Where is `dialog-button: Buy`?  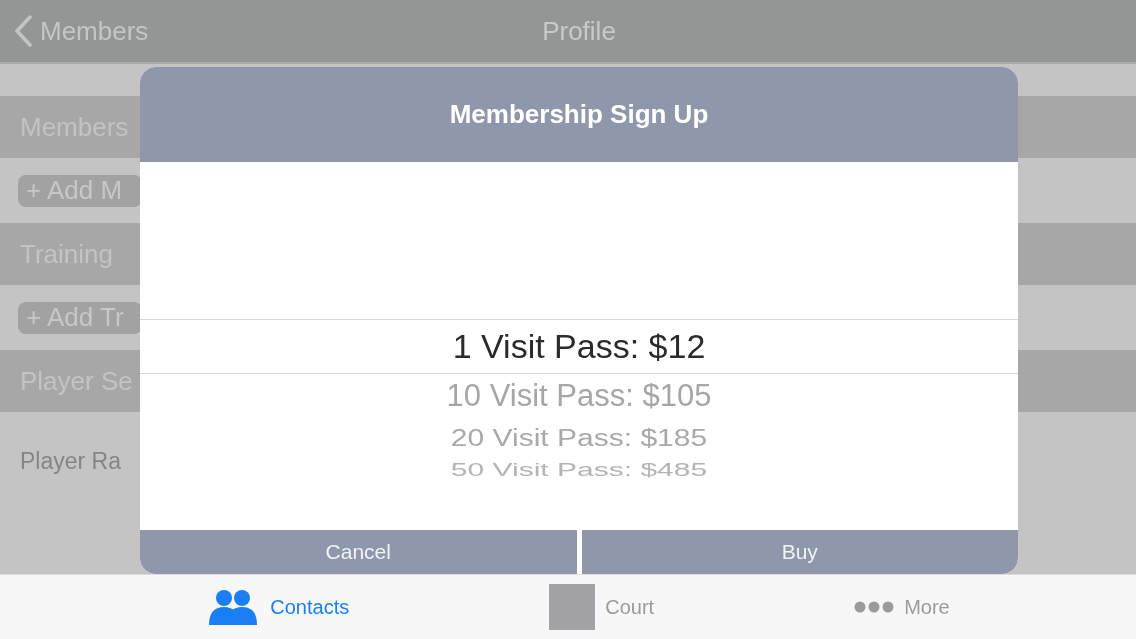 dialog-button: Buy is located at coordinates (799, 552).